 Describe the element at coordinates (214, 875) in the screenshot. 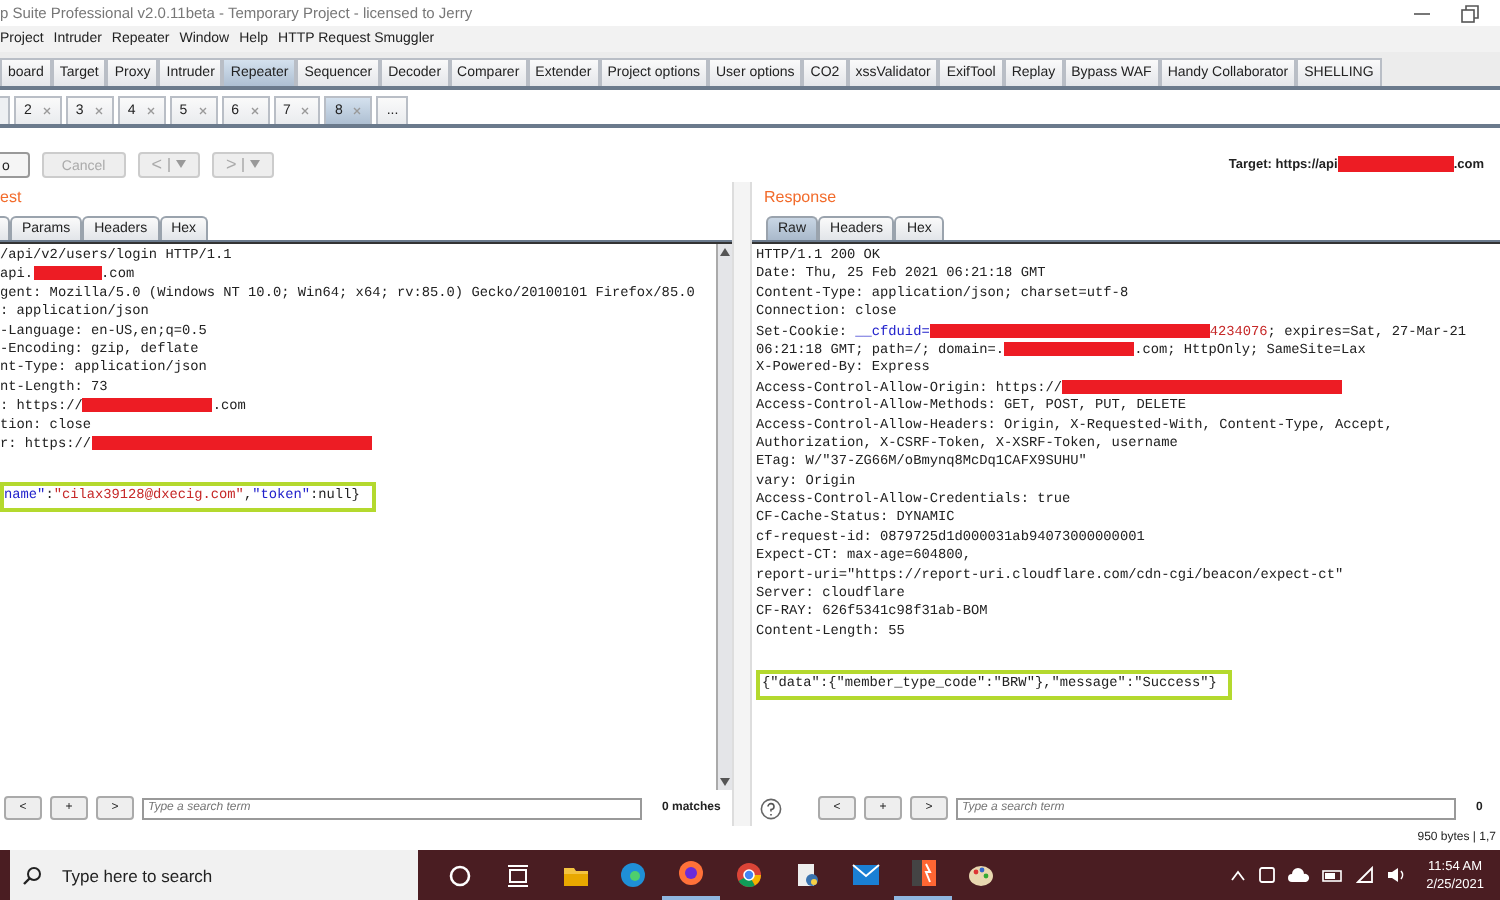

I see `taskbar-search-field: Type here to search` at that location.